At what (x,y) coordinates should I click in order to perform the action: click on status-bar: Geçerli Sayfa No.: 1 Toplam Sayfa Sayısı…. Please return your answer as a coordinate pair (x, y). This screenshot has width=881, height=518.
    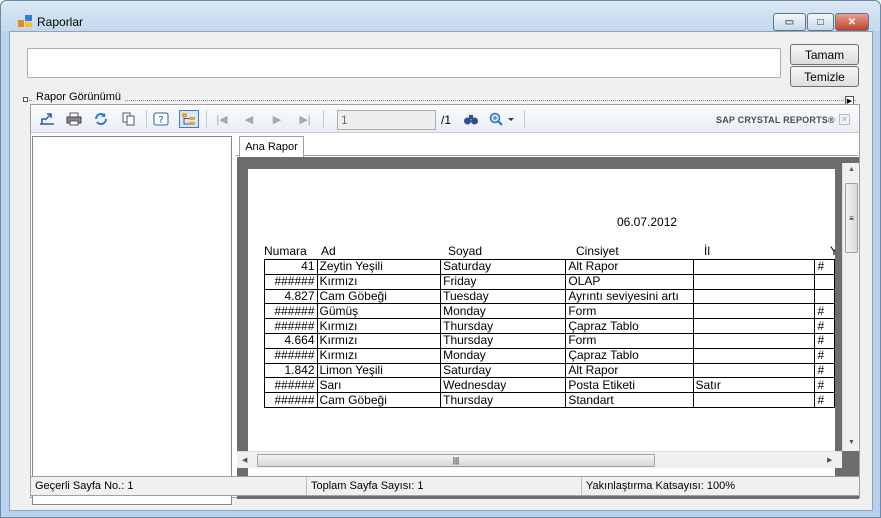
    Looking at the image, I should click on (445, 486).